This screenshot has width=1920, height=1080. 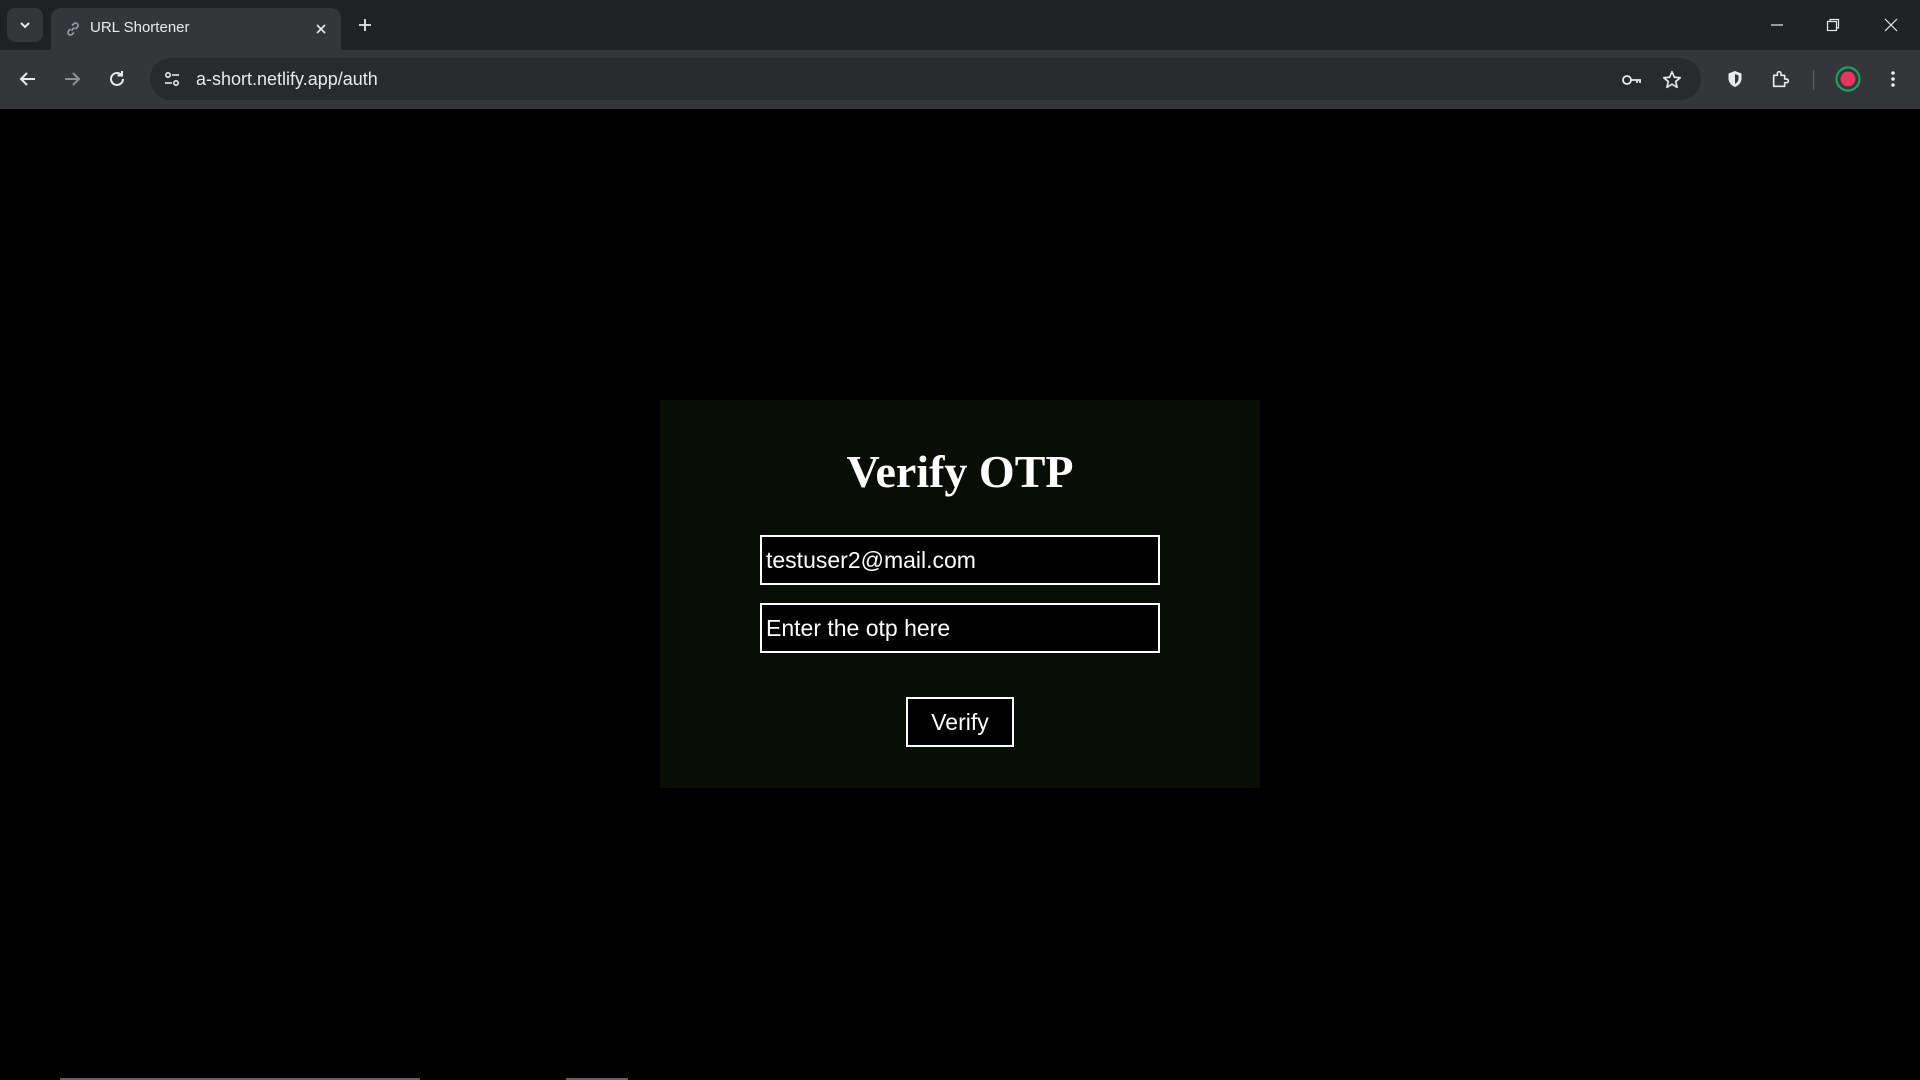 I want to click on site-info-button, so click(x=172, y=79).